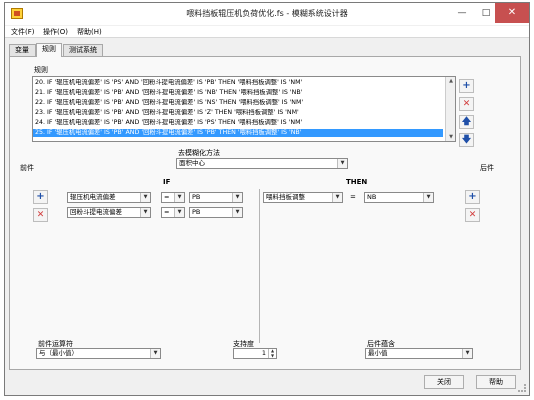  I want to click on support-value: 1, so click(263, 353).